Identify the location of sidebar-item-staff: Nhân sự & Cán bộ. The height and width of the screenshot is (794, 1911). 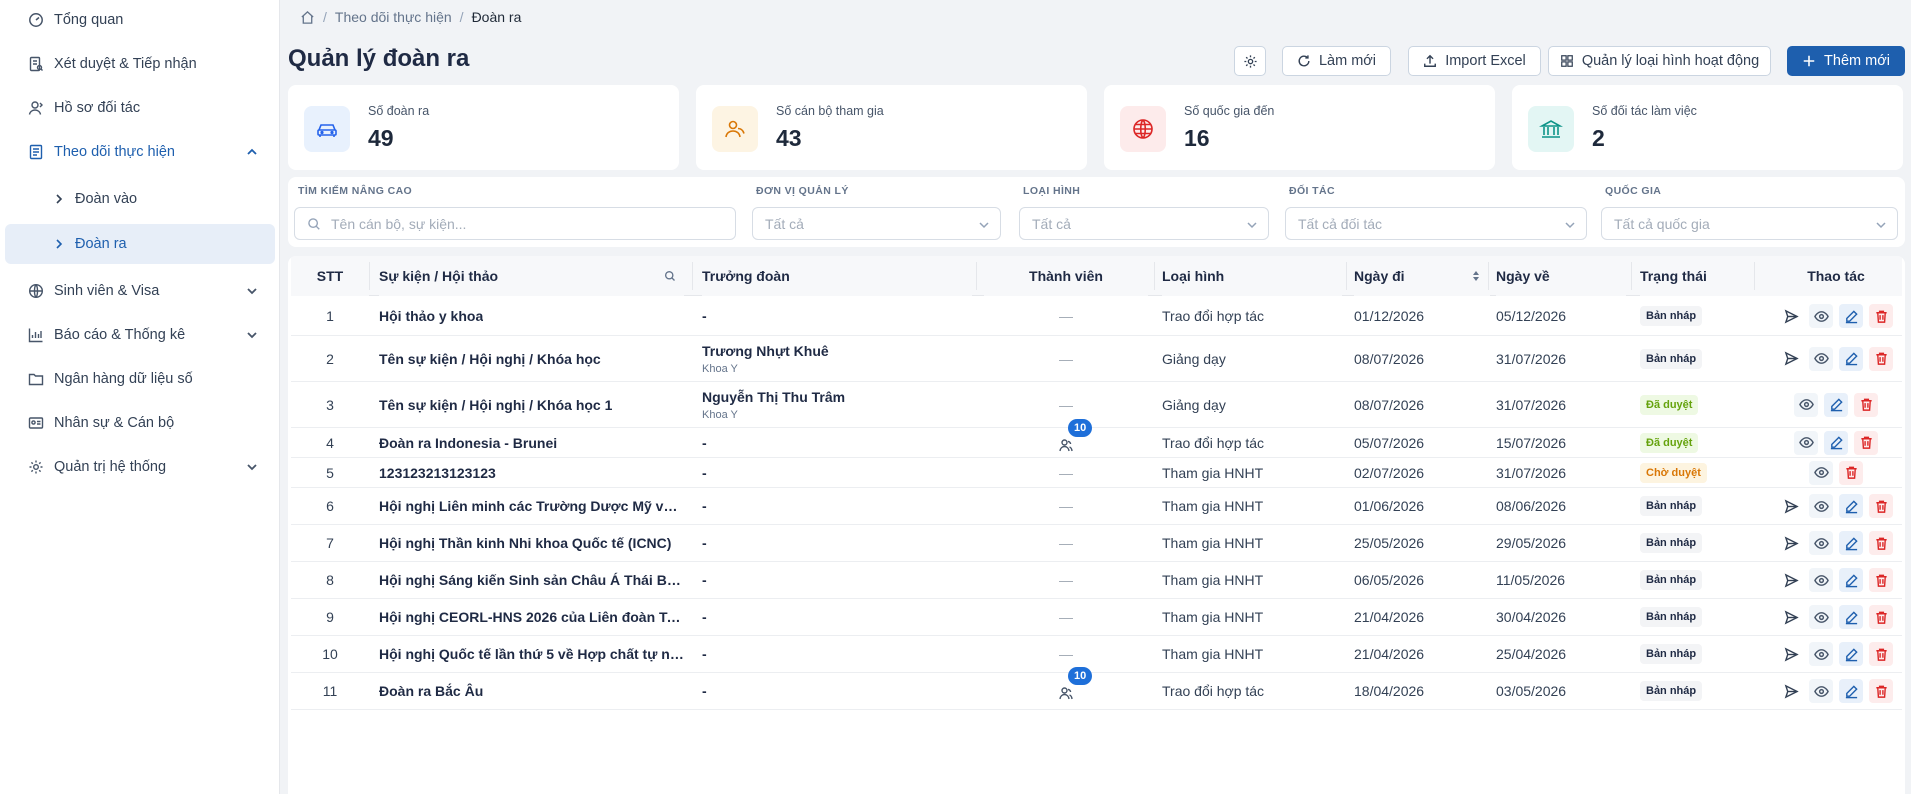
(140, 423).